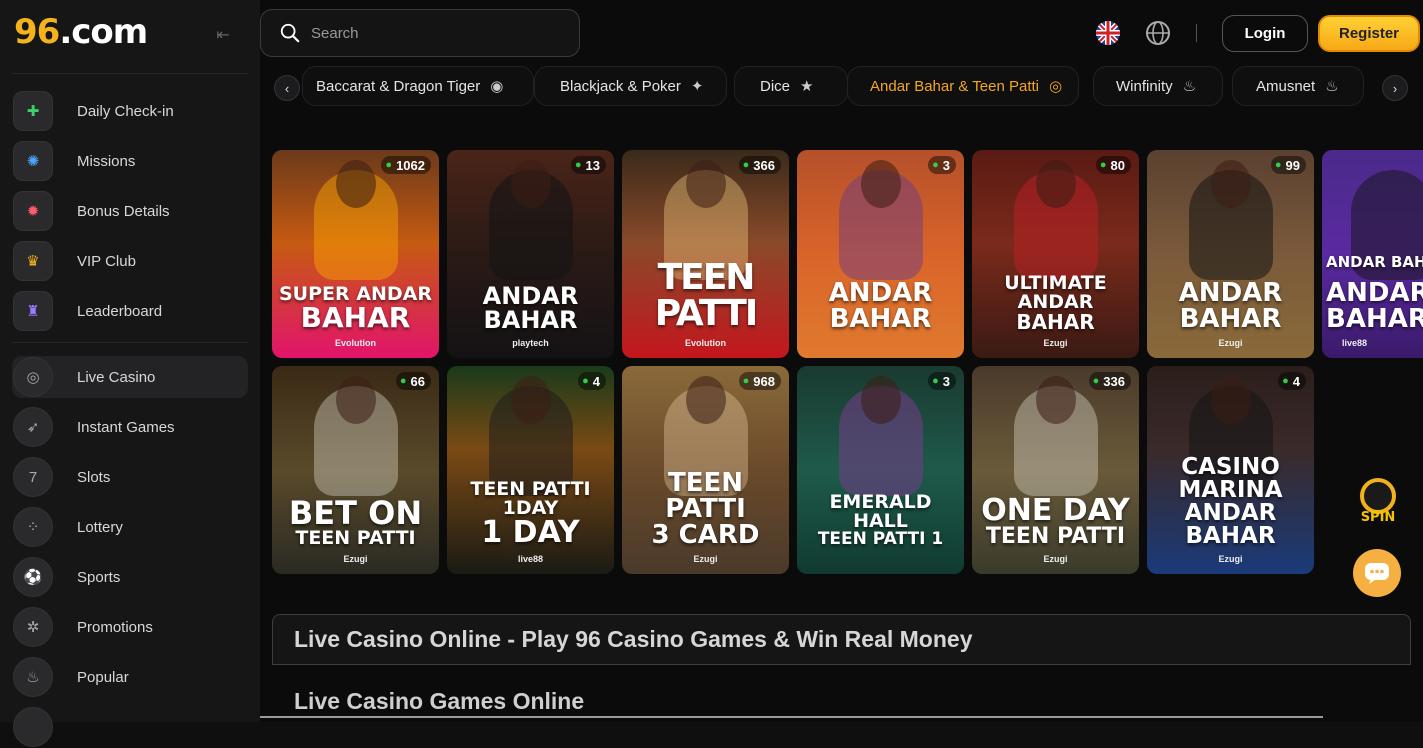 The image size is (1423, 748). What do you see at coordinates (1230, 254) in the screenshot?
I see `game-tile: ● 99 ANDAR BAHAR Ezugi` at bounding box center [1230, 254].